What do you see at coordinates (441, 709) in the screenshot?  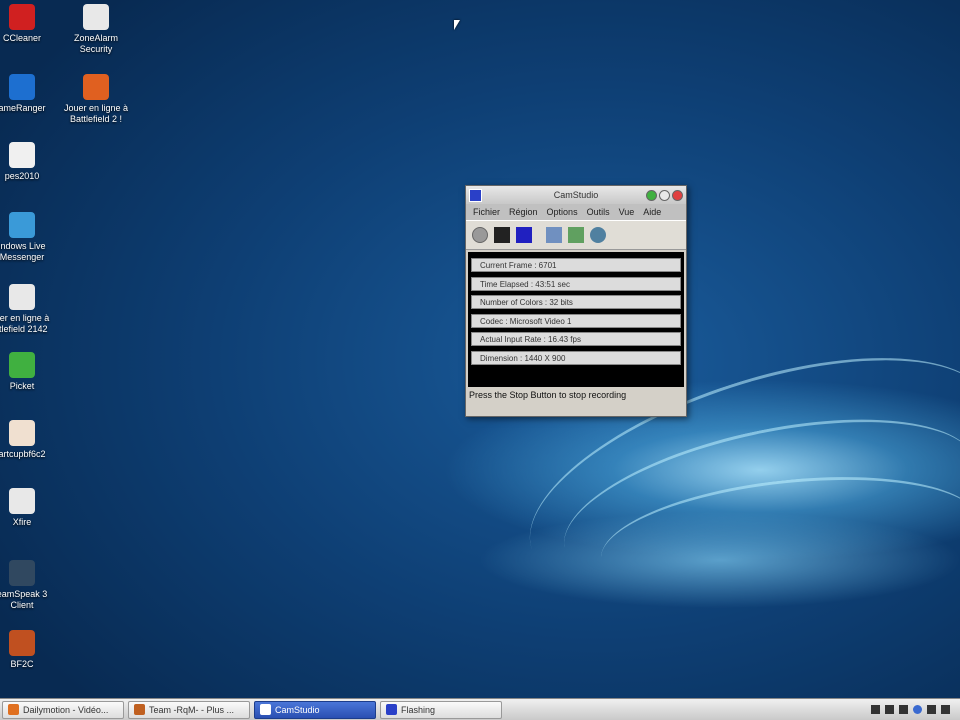 I see `taskbar-button: Flashing` at bounding box center [441, 709].